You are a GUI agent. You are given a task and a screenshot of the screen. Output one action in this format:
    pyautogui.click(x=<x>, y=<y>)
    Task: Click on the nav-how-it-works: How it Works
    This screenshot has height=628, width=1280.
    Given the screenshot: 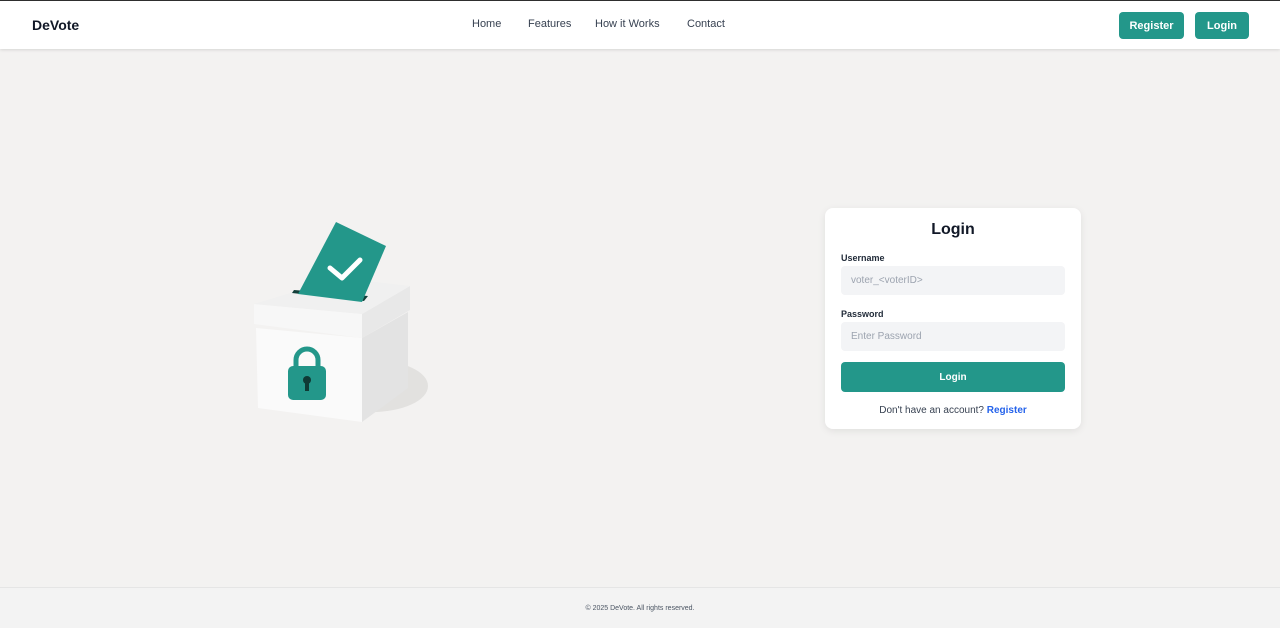 What is the action you would take?
    pyautogui.click(x=627, y=24)
    